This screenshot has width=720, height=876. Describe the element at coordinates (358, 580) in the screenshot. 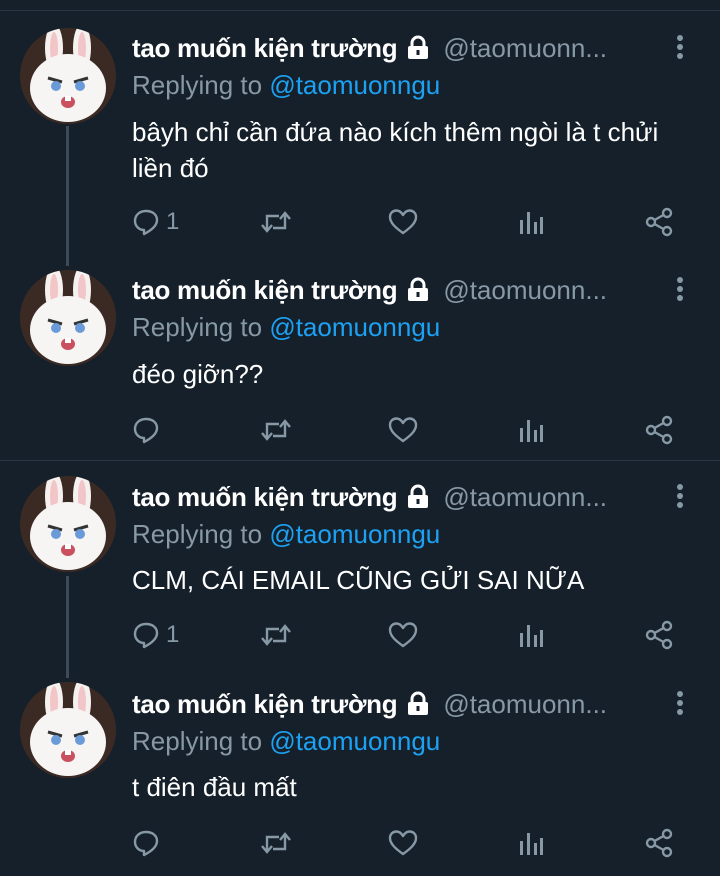

I see `tweet-text: CLM, CÁI EMAIL CŨNG GỬI SAI NỮA` at that location.